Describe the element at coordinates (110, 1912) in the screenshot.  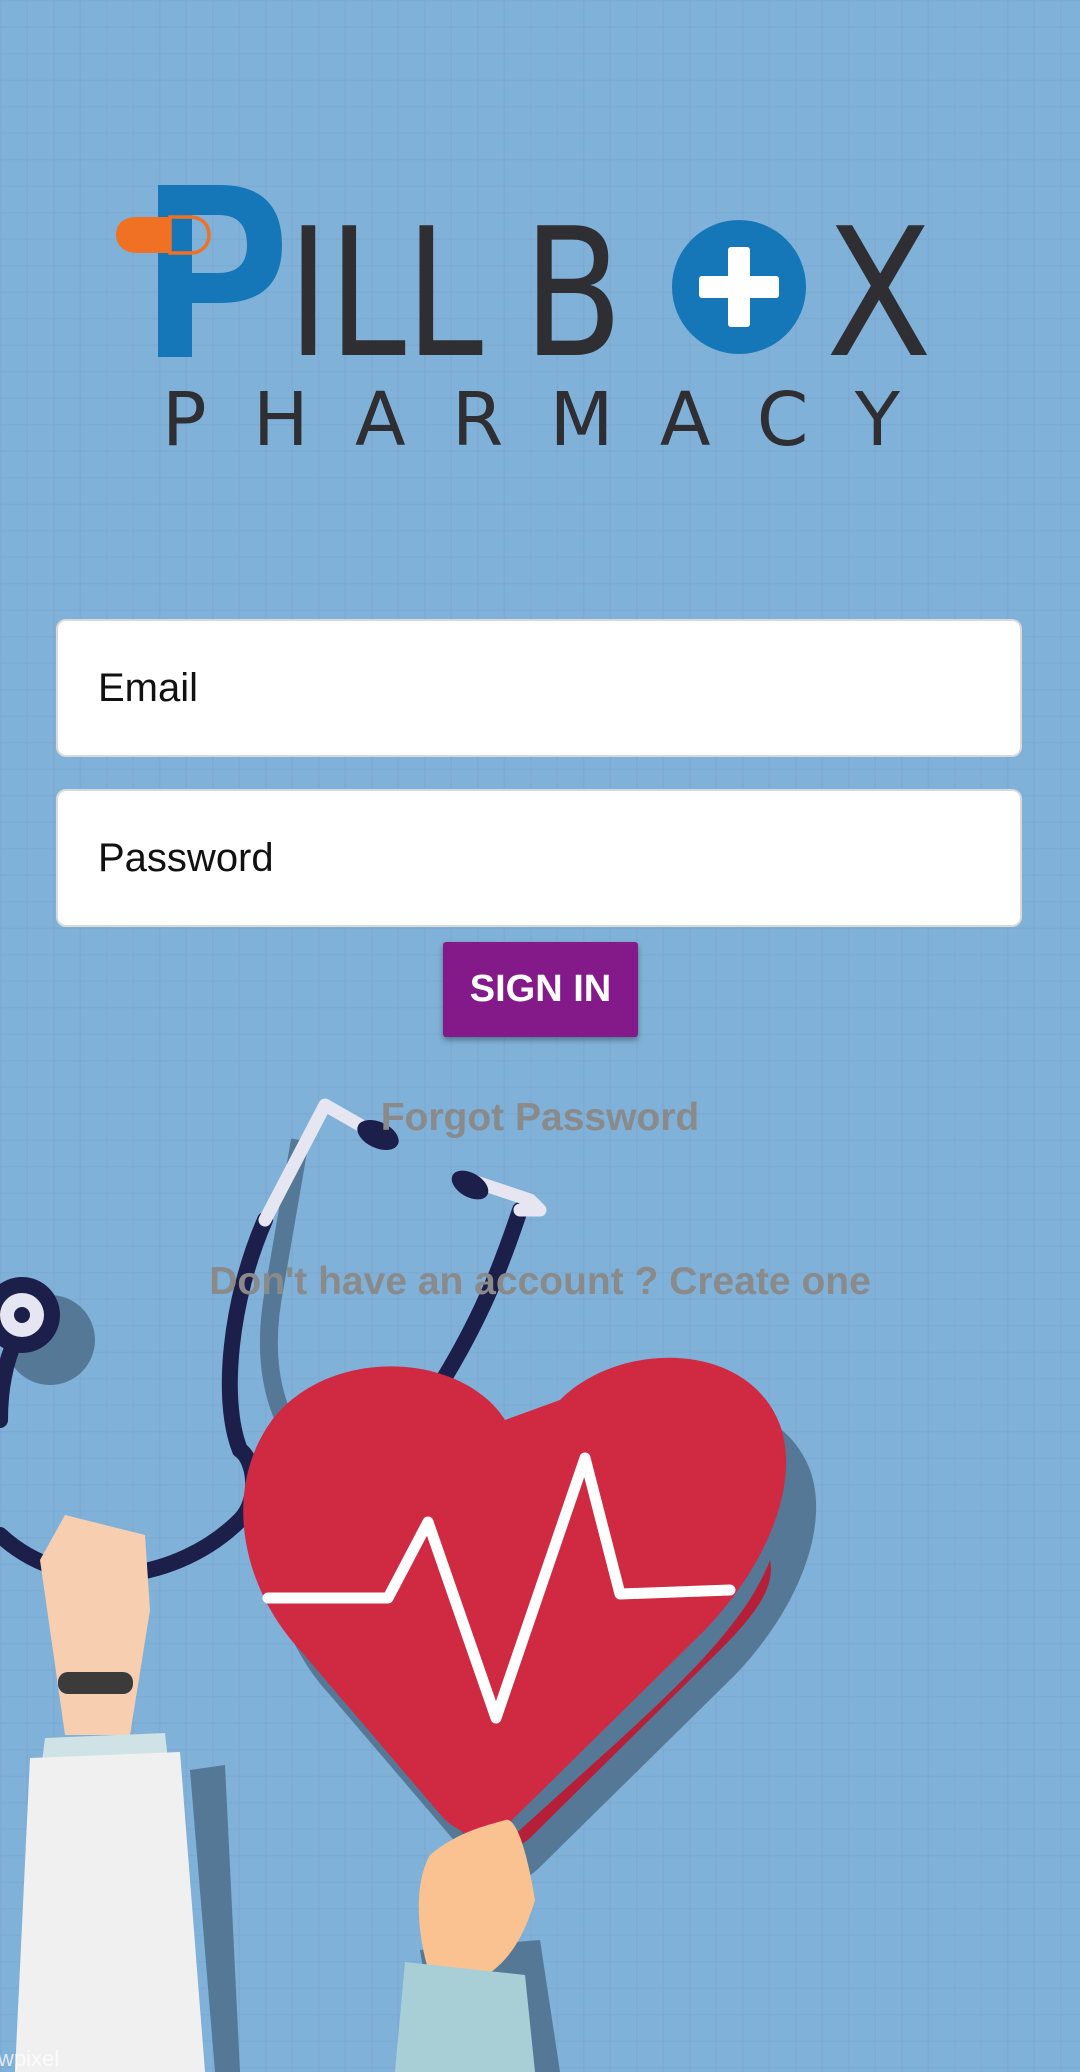
I see `doctor-sleeve` at that location.